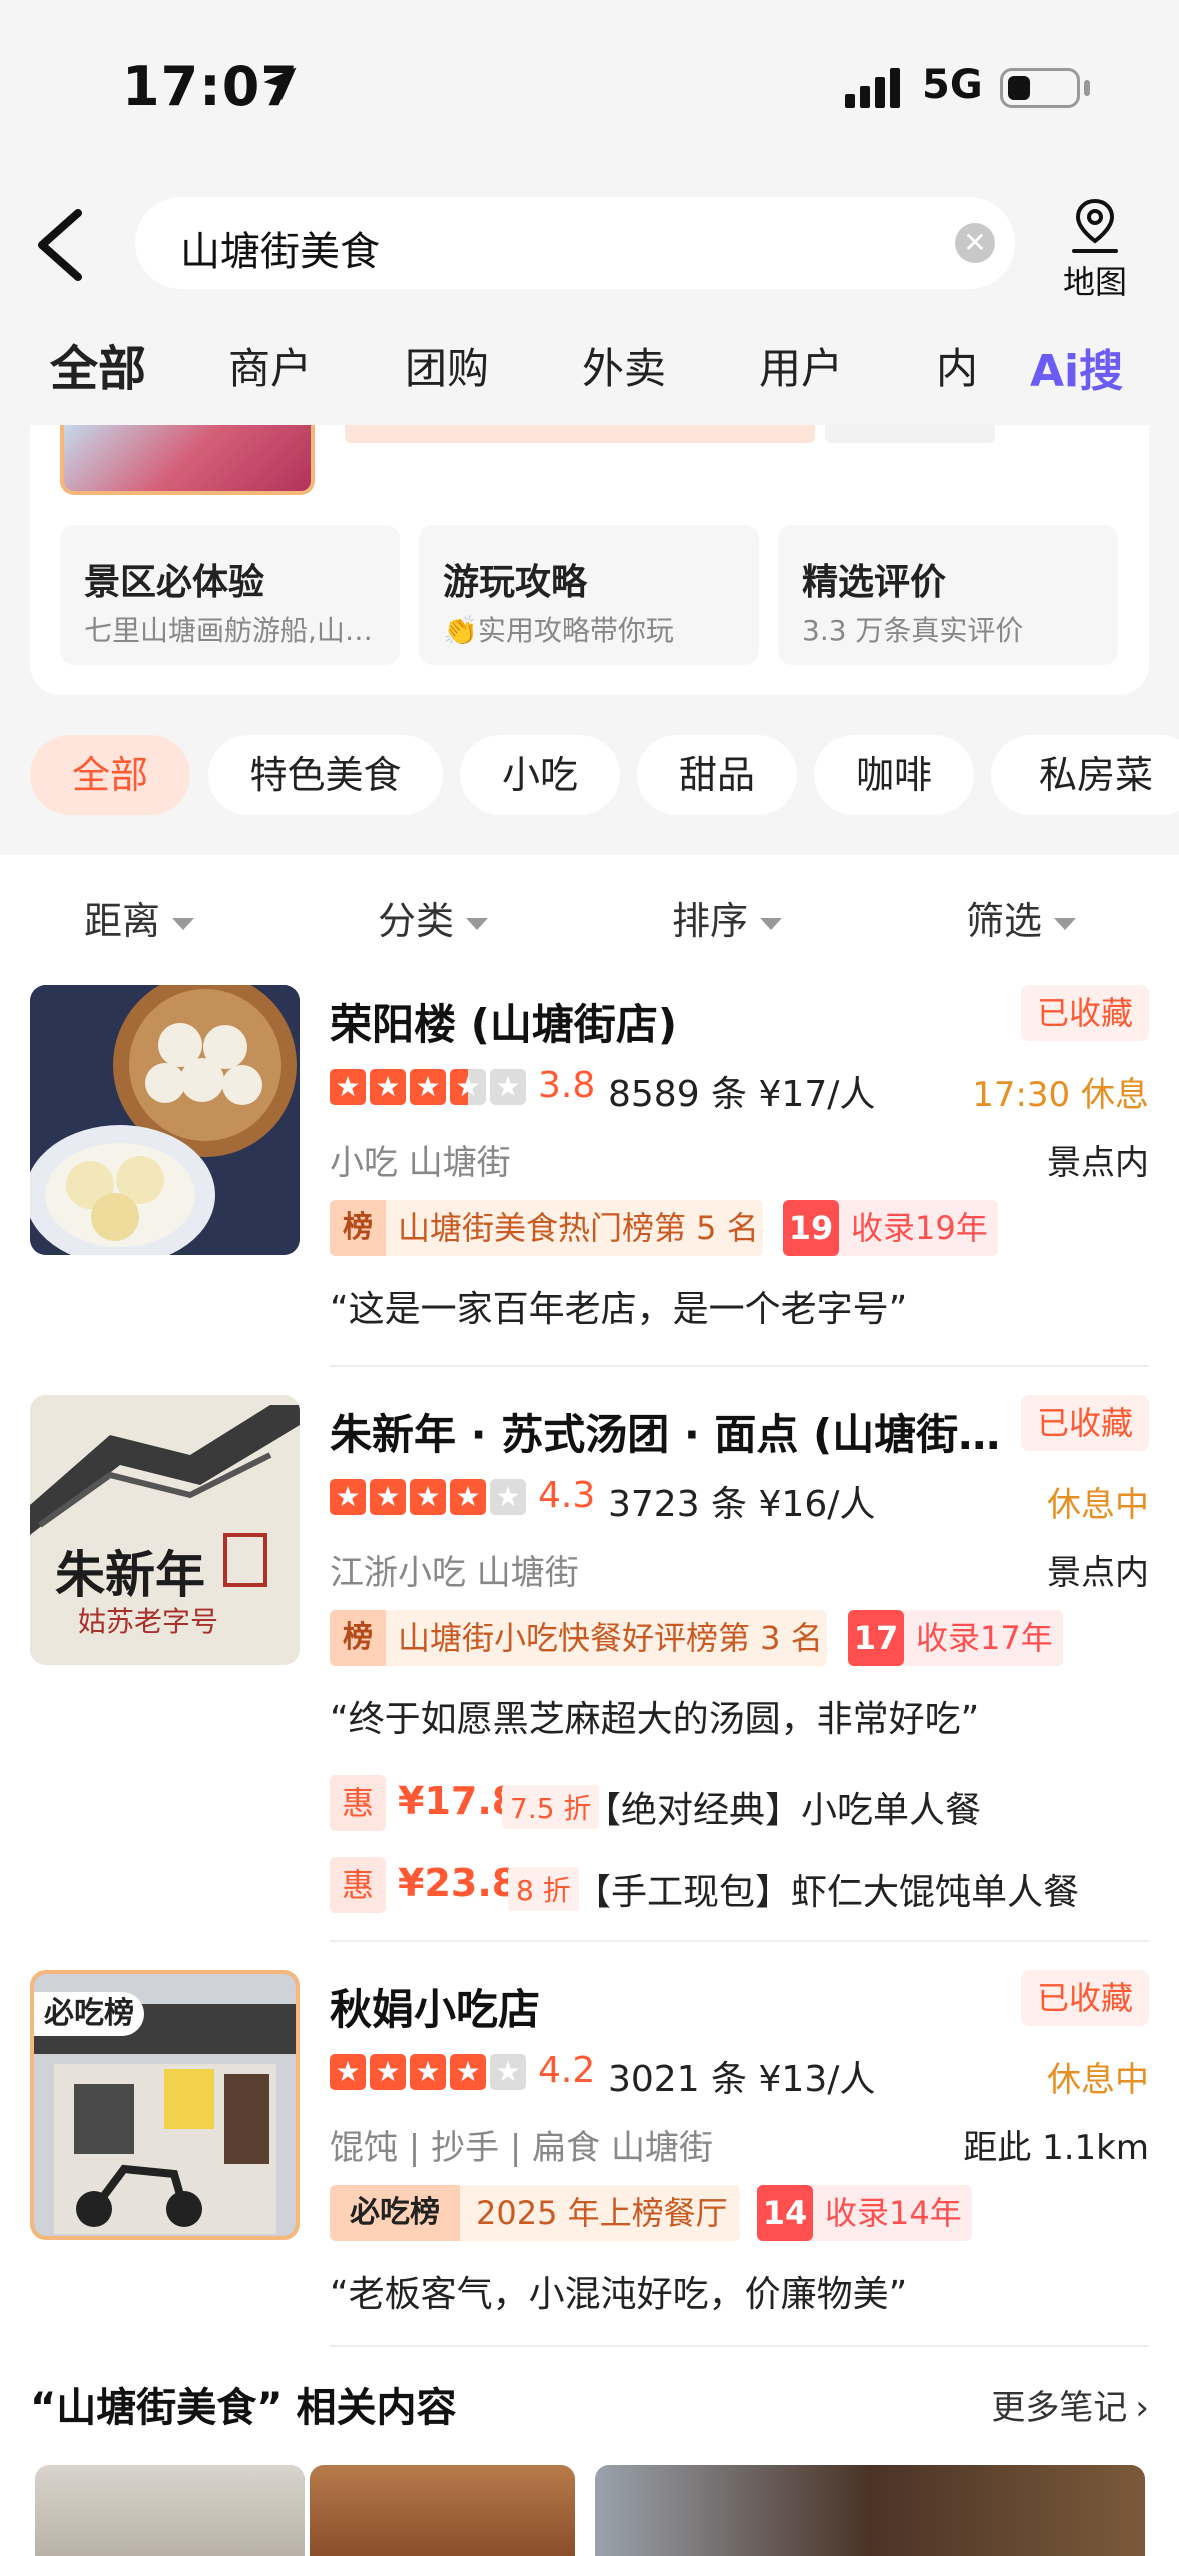 The image size is (1179, 2556). What do you see at coordinates (447, 365) in the screenshot?
I see `tab-groupbuy: 团购` at bounding box center [447, 365].